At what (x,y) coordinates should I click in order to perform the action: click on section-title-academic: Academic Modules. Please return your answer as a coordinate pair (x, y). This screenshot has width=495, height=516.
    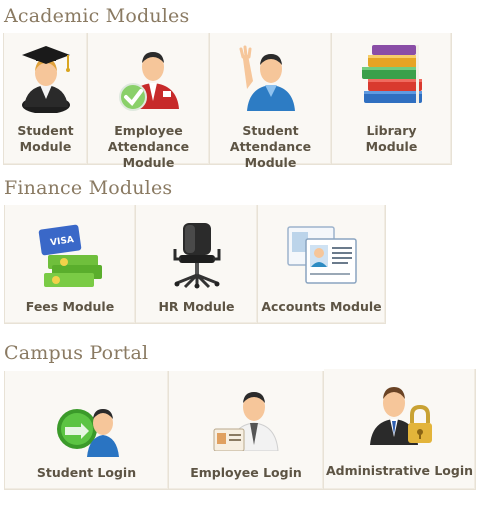
    Looking at the image, I should click on (97, 16).